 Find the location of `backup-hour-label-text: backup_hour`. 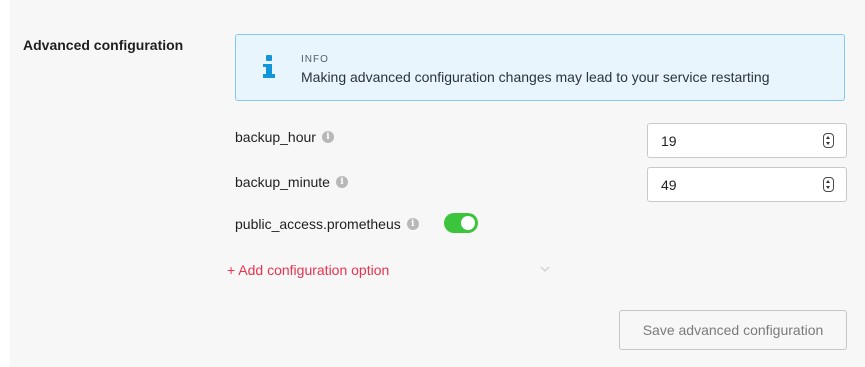

backup-hour-label-text: backup_hour is located at coordinates (275, 137).